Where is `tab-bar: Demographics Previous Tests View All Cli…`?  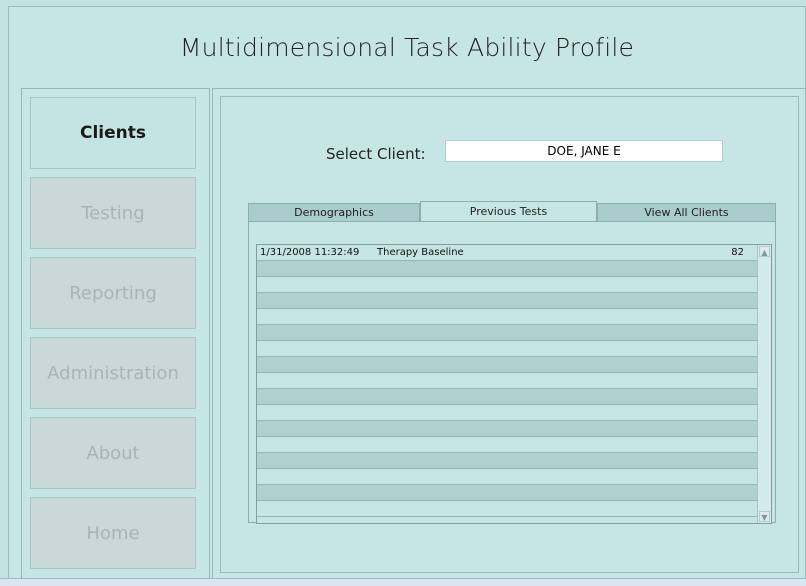 tab-bar: Demographics Previous Tests View All Cli… is located at coordinates (512, 211).